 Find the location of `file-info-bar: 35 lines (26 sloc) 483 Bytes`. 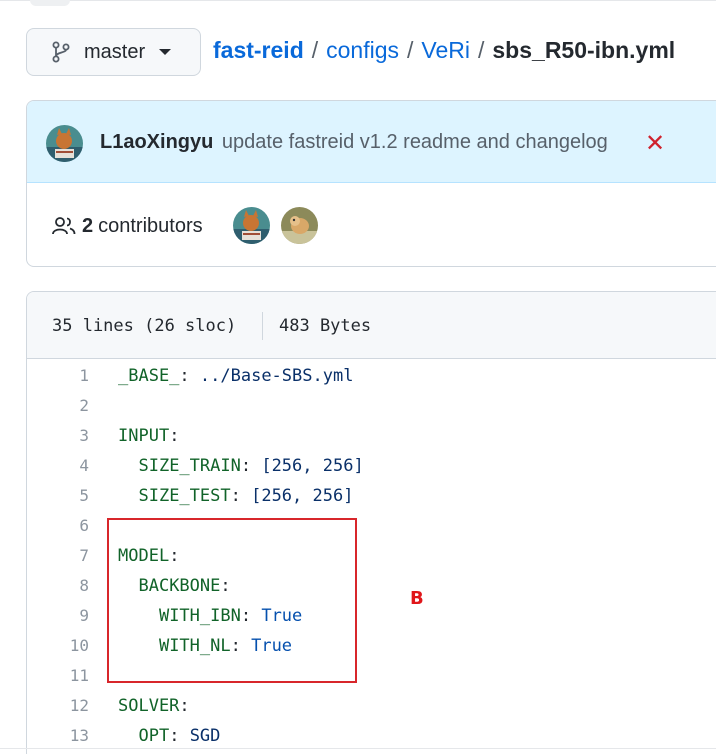

file-info-bar: 35 lines (26 sloc) 483 Bytes is located at coordinates (371, 325).